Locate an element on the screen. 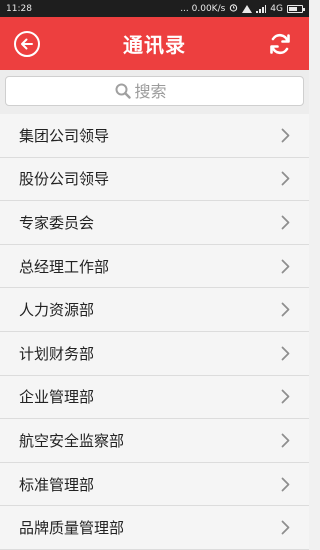 The image size is (320, 550). list-item: 品牌质量管理部 is located at coordinates (154, 528).